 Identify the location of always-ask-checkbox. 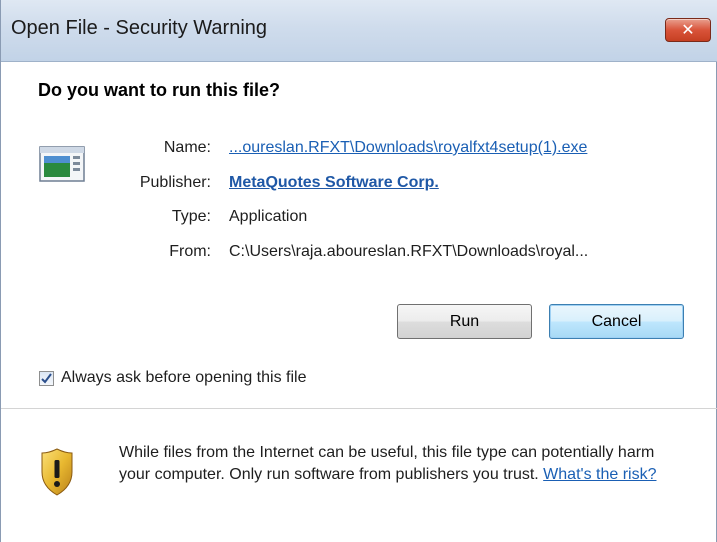
(46, 378).